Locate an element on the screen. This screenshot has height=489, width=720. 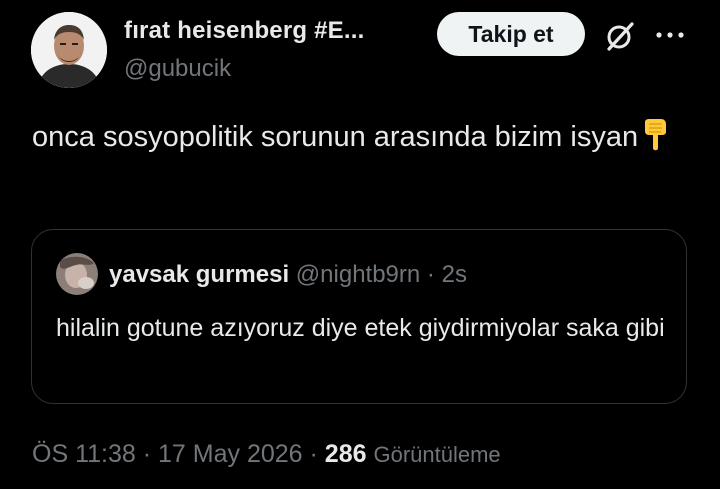
quote-avatar-image is located at coordinates (77, 274).